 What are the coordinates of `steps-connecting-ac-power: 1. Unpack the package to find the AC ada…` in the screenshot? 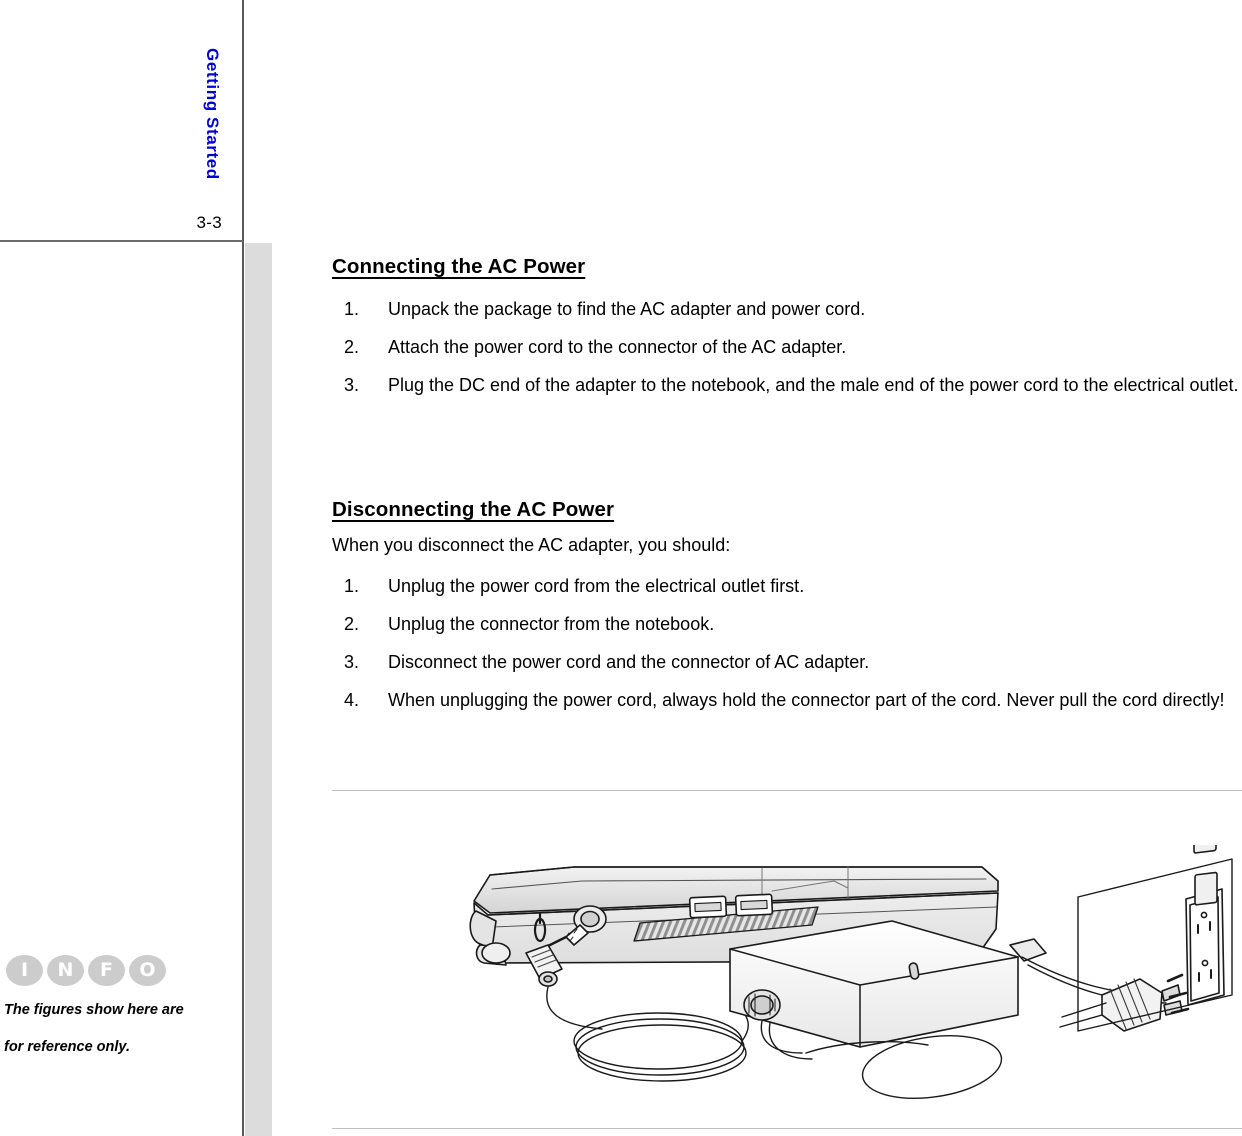 It's located at (787, 347).